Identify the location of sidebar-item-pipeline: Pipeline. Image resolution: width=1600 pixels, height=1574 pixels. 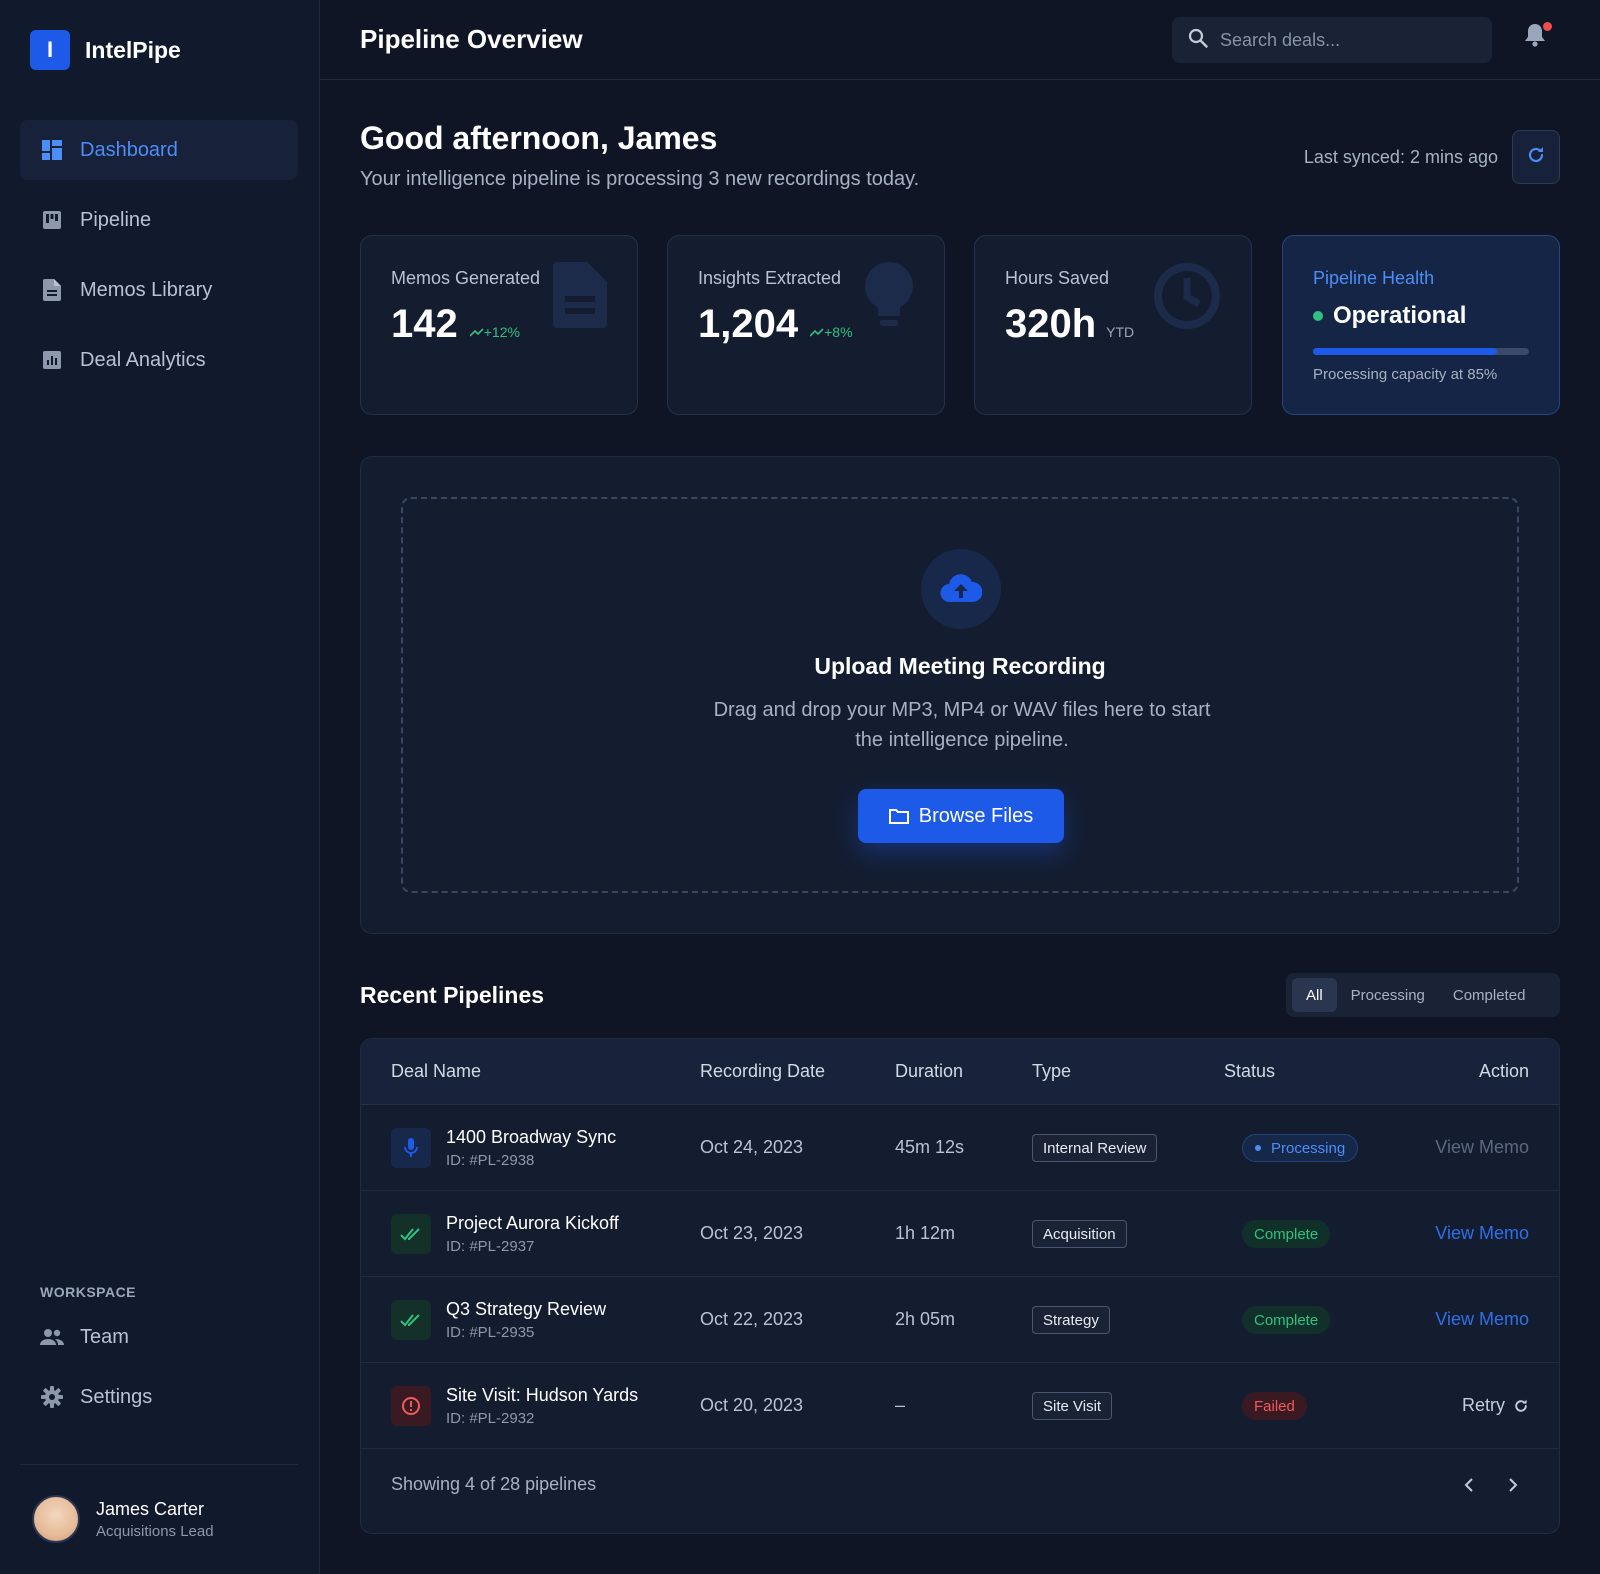
(159, 220).